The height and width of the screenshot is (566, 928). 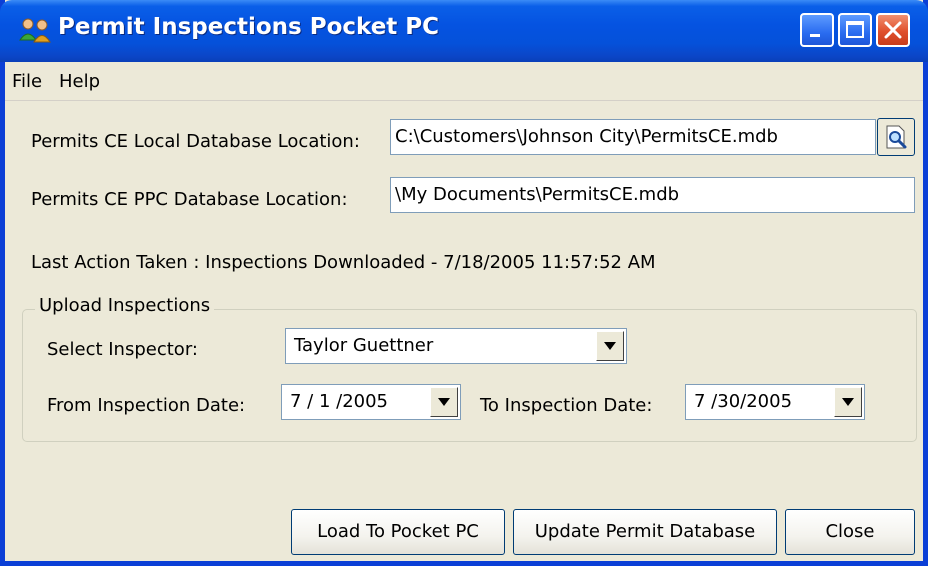 What do you see at coordinates (456, 346) in the screenshot?
I see `inspector-dropdown: Taylor Guettner` at bounding box center [456, 346].